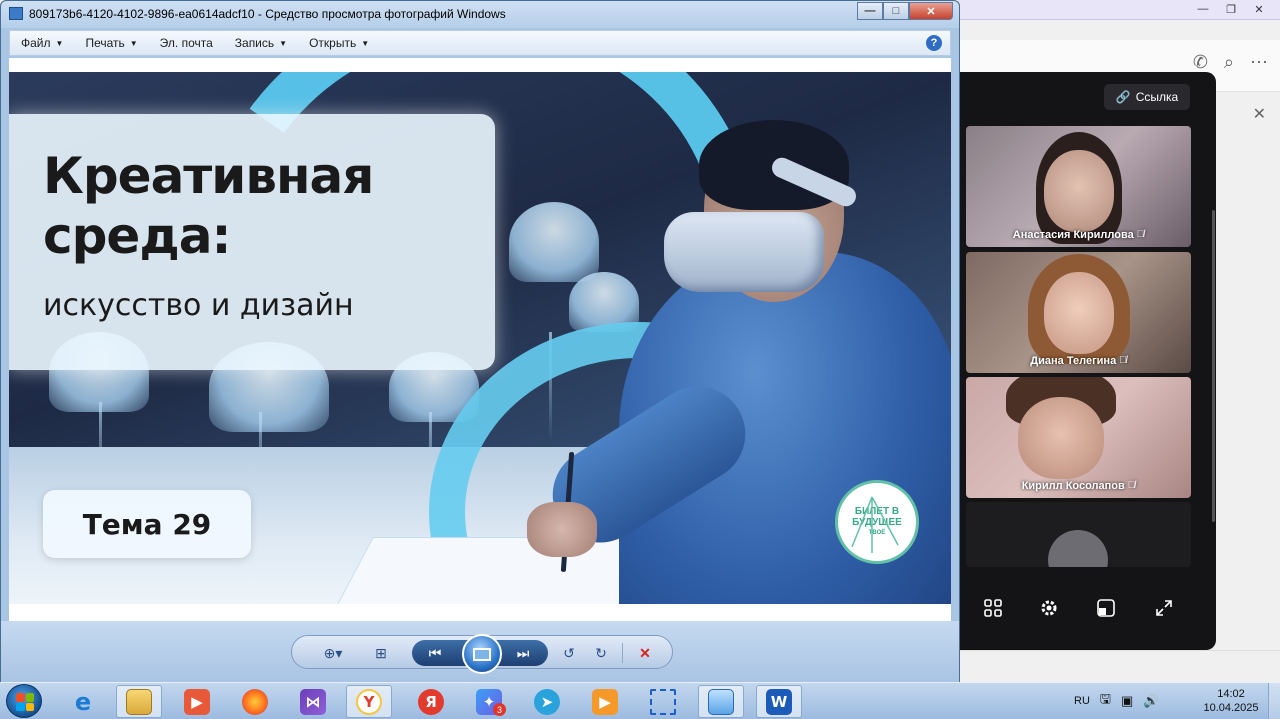 This screenshot has height=719, width=1280. Describe the element at coordinates (877, 522) in the screenshot. I see `bilet-v-budushchee-logo: БИЛЕТ В БУДУЩЕЕ ТВОЁ` at that location.